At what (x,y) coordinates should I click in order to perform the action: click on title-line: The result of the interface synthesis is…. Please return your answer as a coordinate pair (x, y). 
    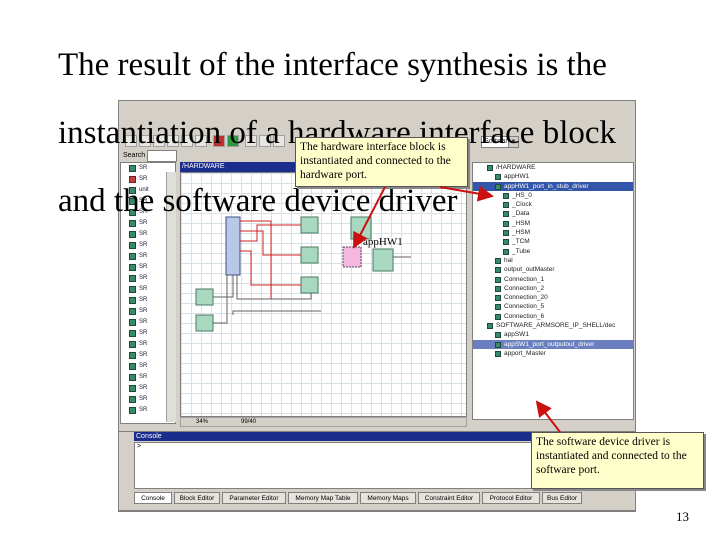
    Looking at the image, I should click on (332, 65).